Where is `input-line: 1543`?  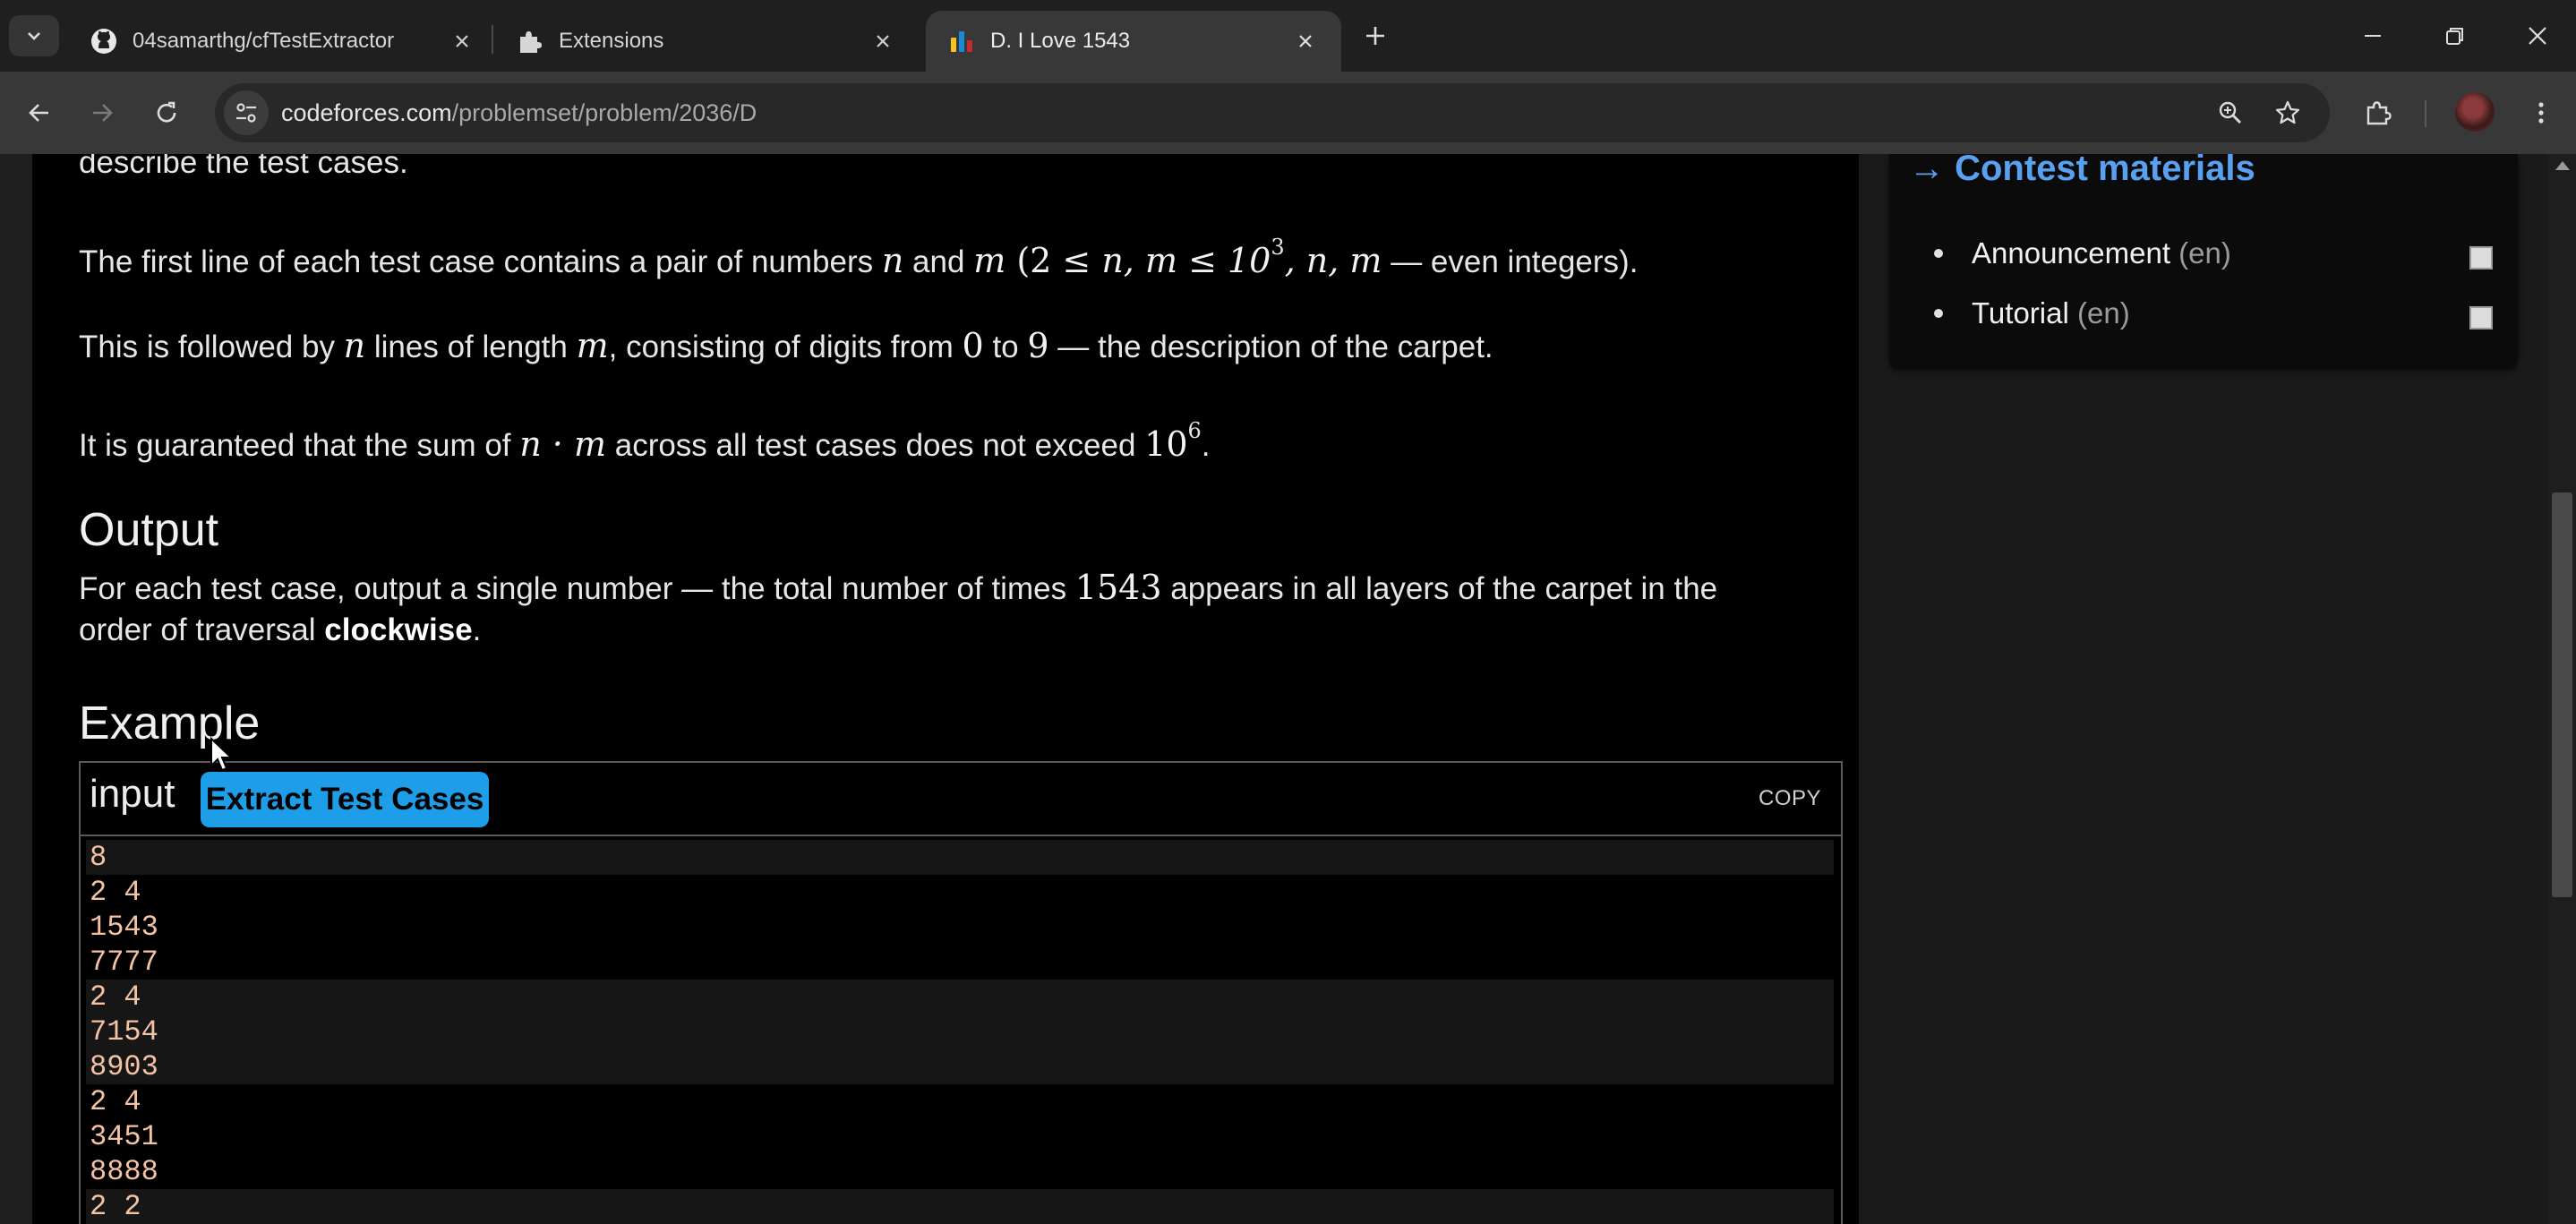 input-line: 1543 is located at coordinates (124, 927).